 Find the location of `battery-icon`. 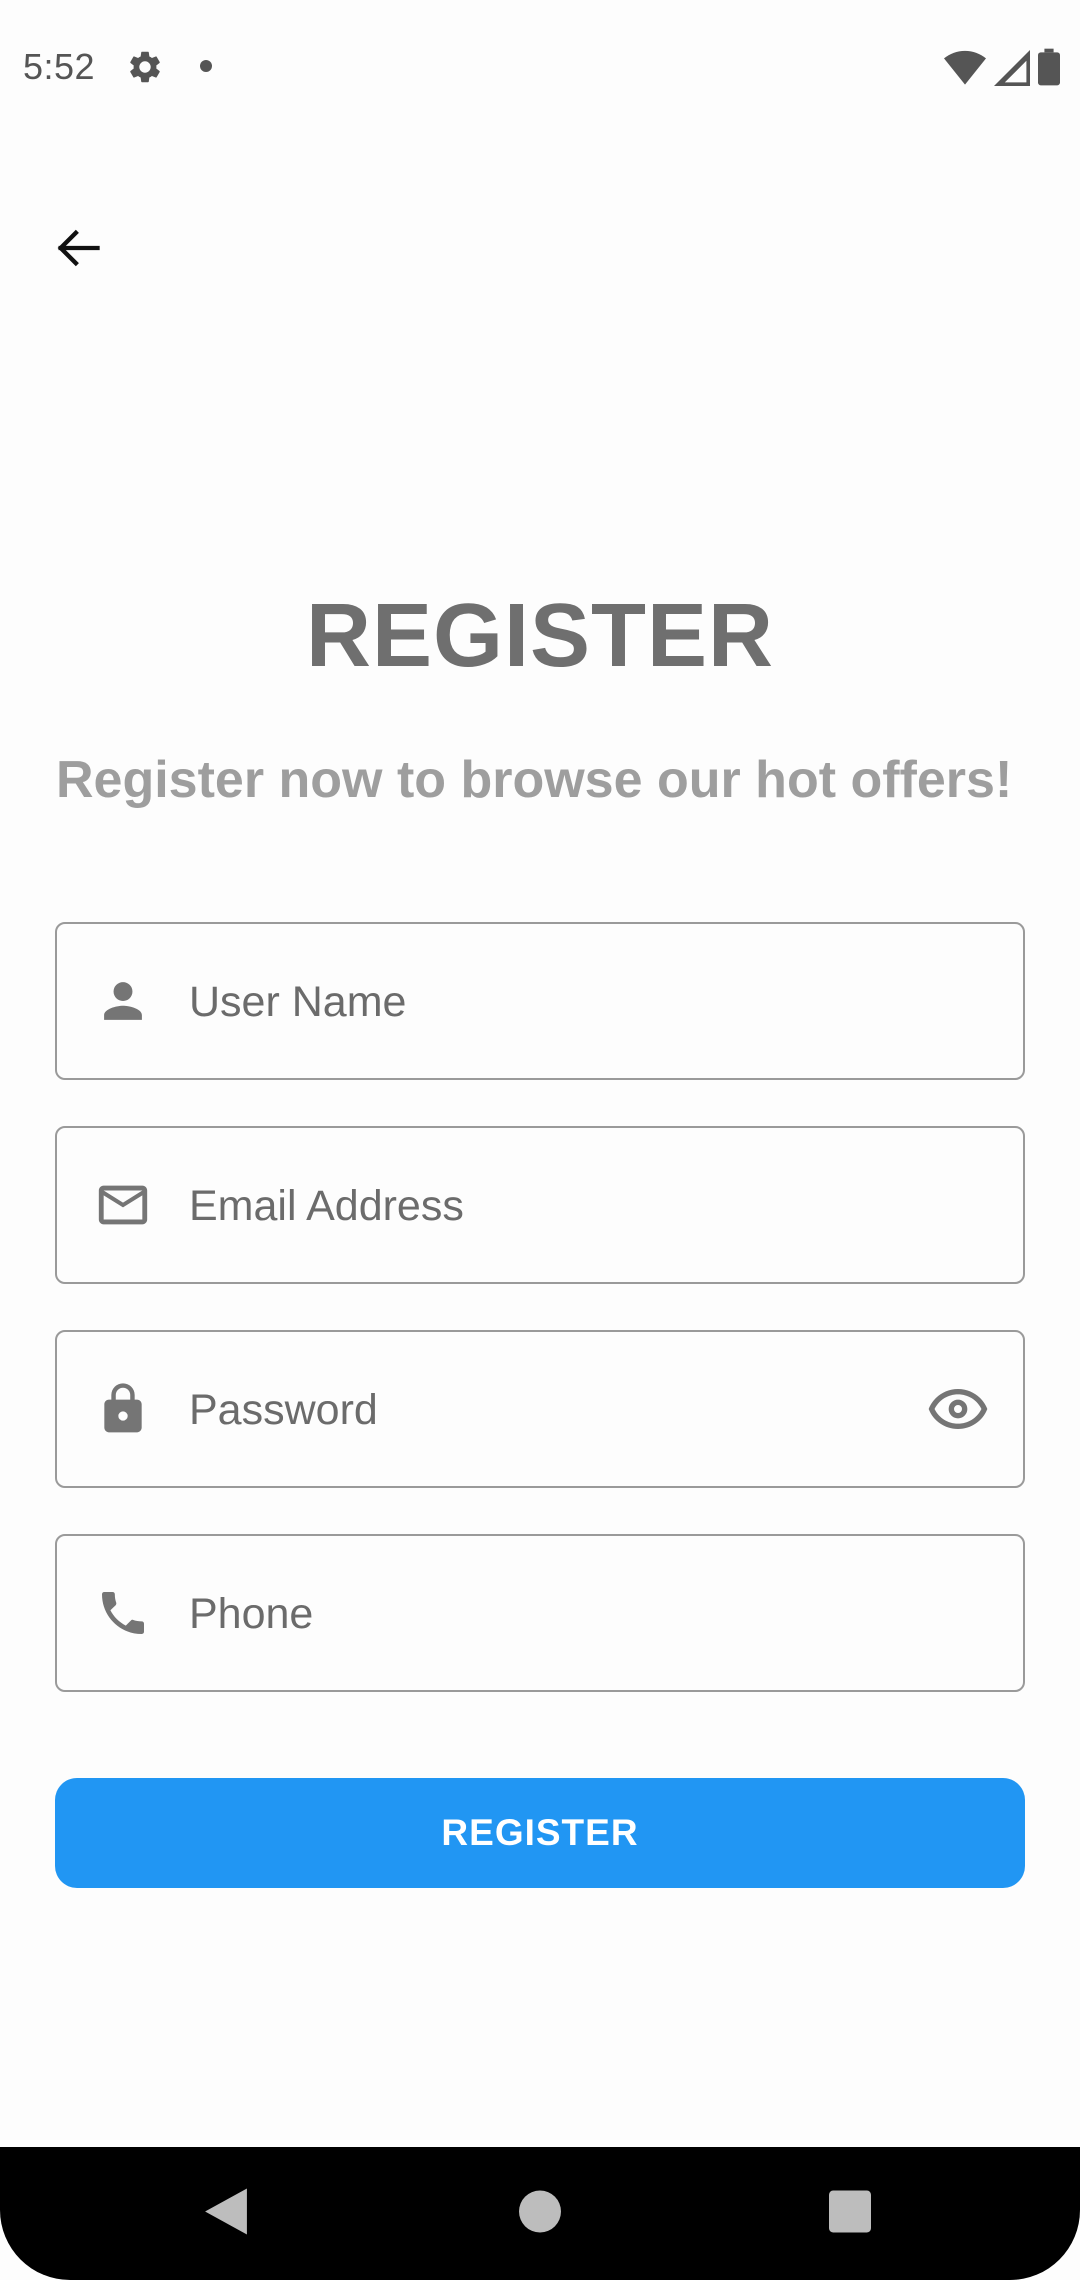

battery-icon is located at coordinates (1049, 69).